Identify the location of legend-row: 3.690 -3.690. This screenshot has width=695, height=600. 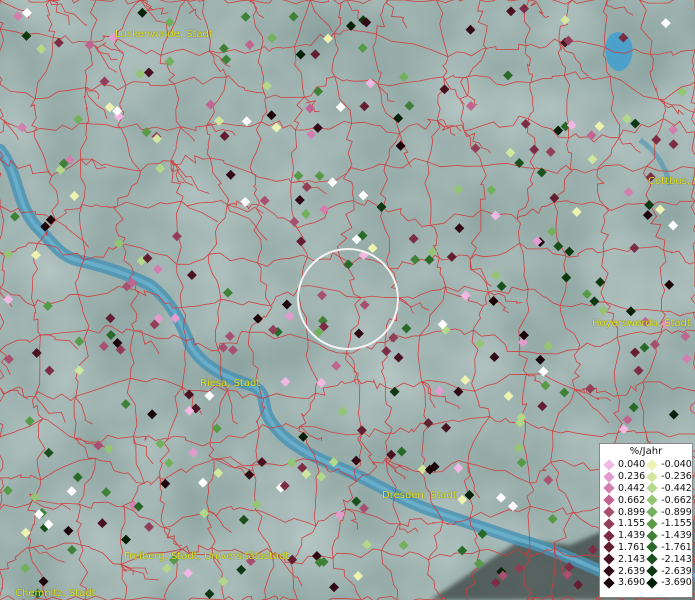
(647, 583).